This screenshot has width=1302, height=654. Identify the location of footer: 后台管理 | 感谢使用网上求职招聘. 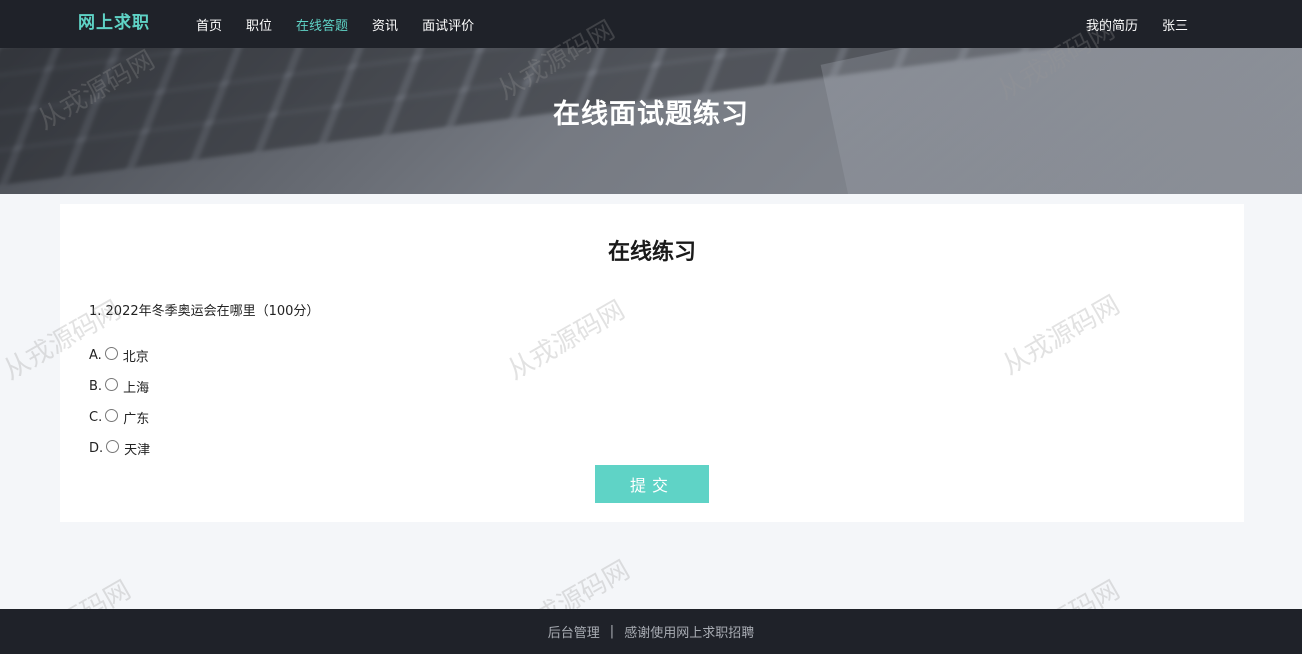
(651, 631).